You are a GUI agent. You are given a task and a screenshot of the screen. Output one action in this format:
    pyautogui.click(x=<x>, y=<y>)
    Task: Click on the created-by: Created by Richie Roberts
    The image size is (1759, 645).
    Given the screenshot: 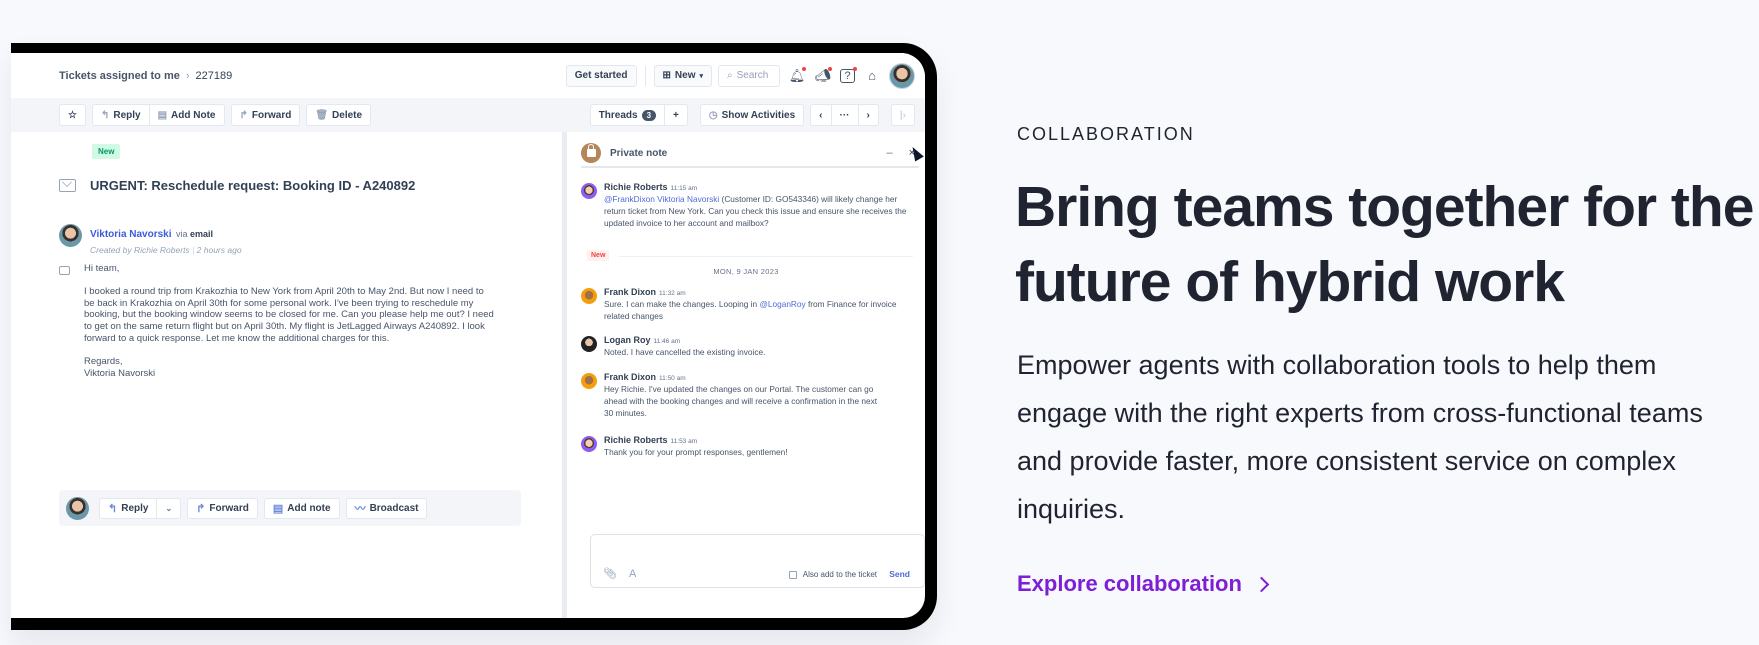 What is the action you would take?
    pyautogui.click(x=140, y=250)
    